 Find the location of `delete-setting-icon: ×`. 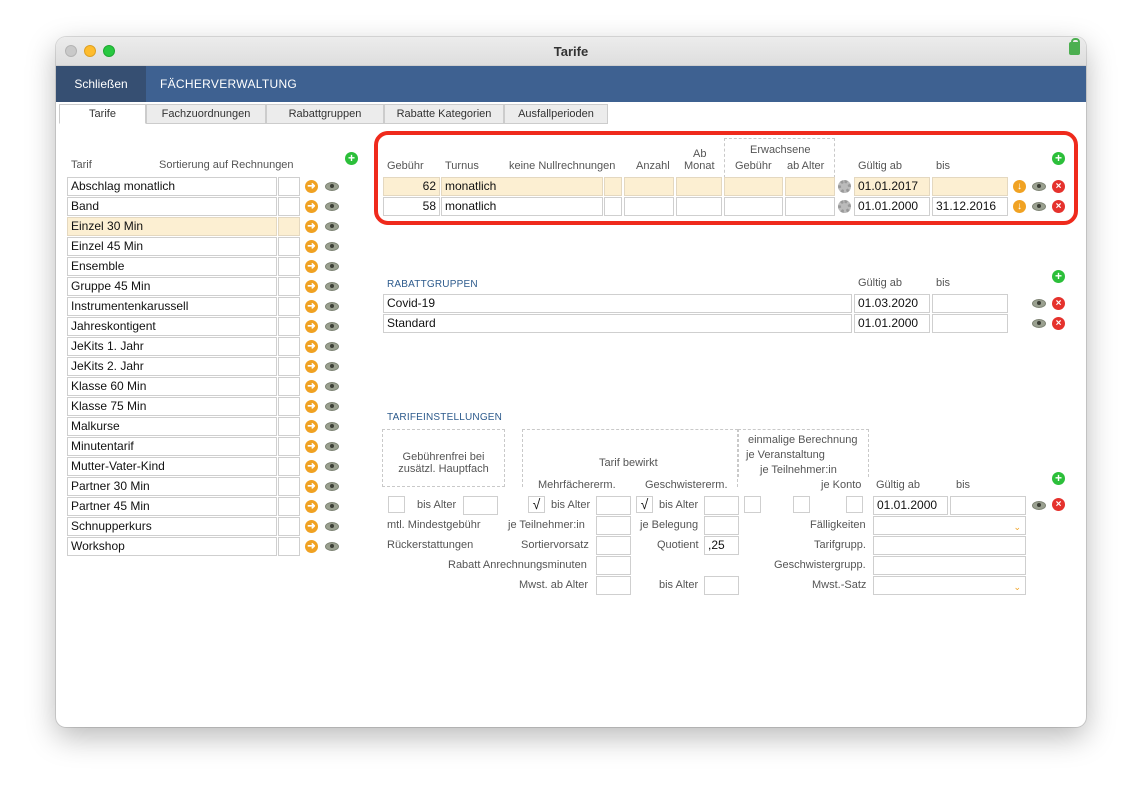

delete-setting-icon: × is located at coordinates (1058, 504).